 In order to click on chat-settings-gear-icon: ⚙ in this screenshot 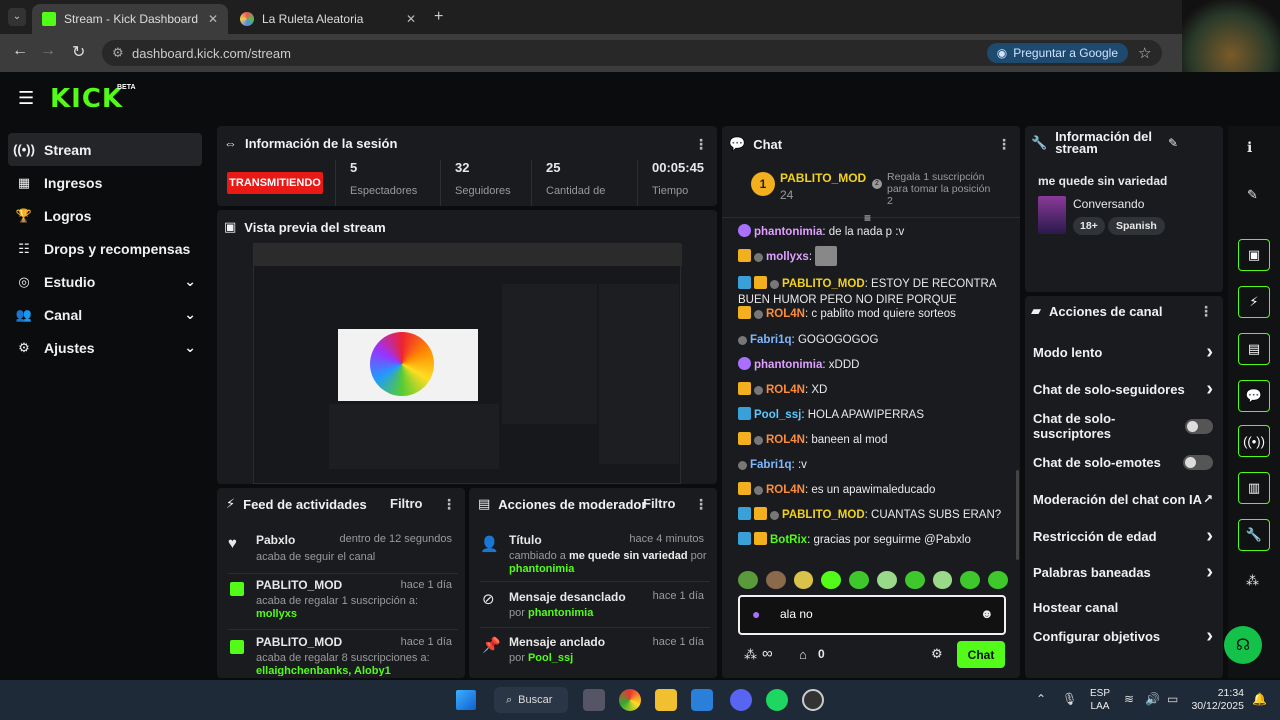, I will do `click(937, 654)`.